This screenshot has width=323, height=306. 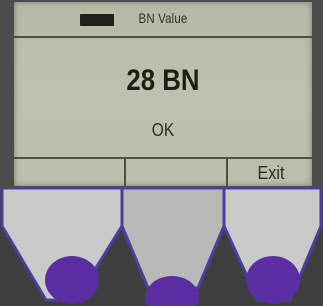 I want to click on measurement-value: 28 BN, so click(x=163, y=80).